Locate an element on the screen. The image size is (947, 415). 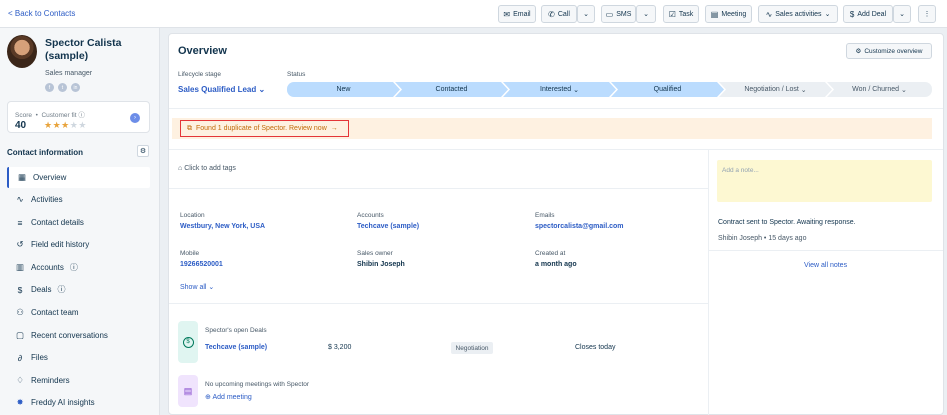
deal-name-link: Techcave (sample) is located at coordinates (236, 347).